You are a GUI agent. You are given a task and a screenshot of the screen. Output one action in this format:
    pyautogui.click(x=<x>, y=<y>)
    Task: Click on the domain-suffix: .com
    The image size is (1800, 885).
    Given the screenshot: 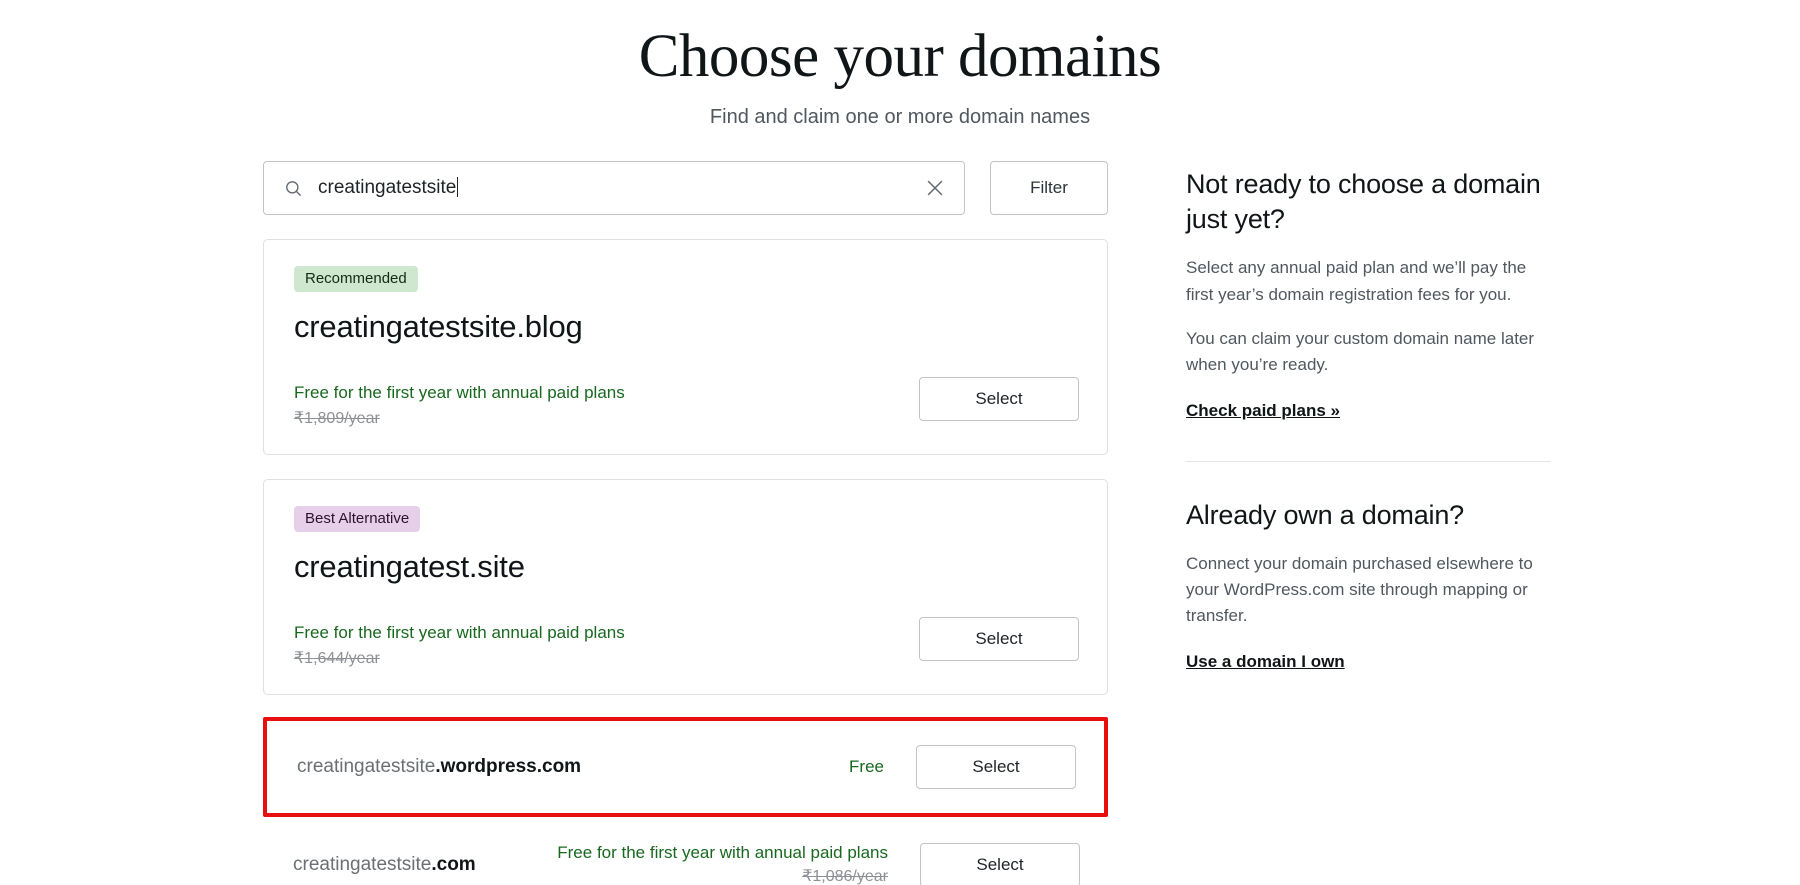 What is the action you would take?
    pyautogui.click(x=453, y=864)
    